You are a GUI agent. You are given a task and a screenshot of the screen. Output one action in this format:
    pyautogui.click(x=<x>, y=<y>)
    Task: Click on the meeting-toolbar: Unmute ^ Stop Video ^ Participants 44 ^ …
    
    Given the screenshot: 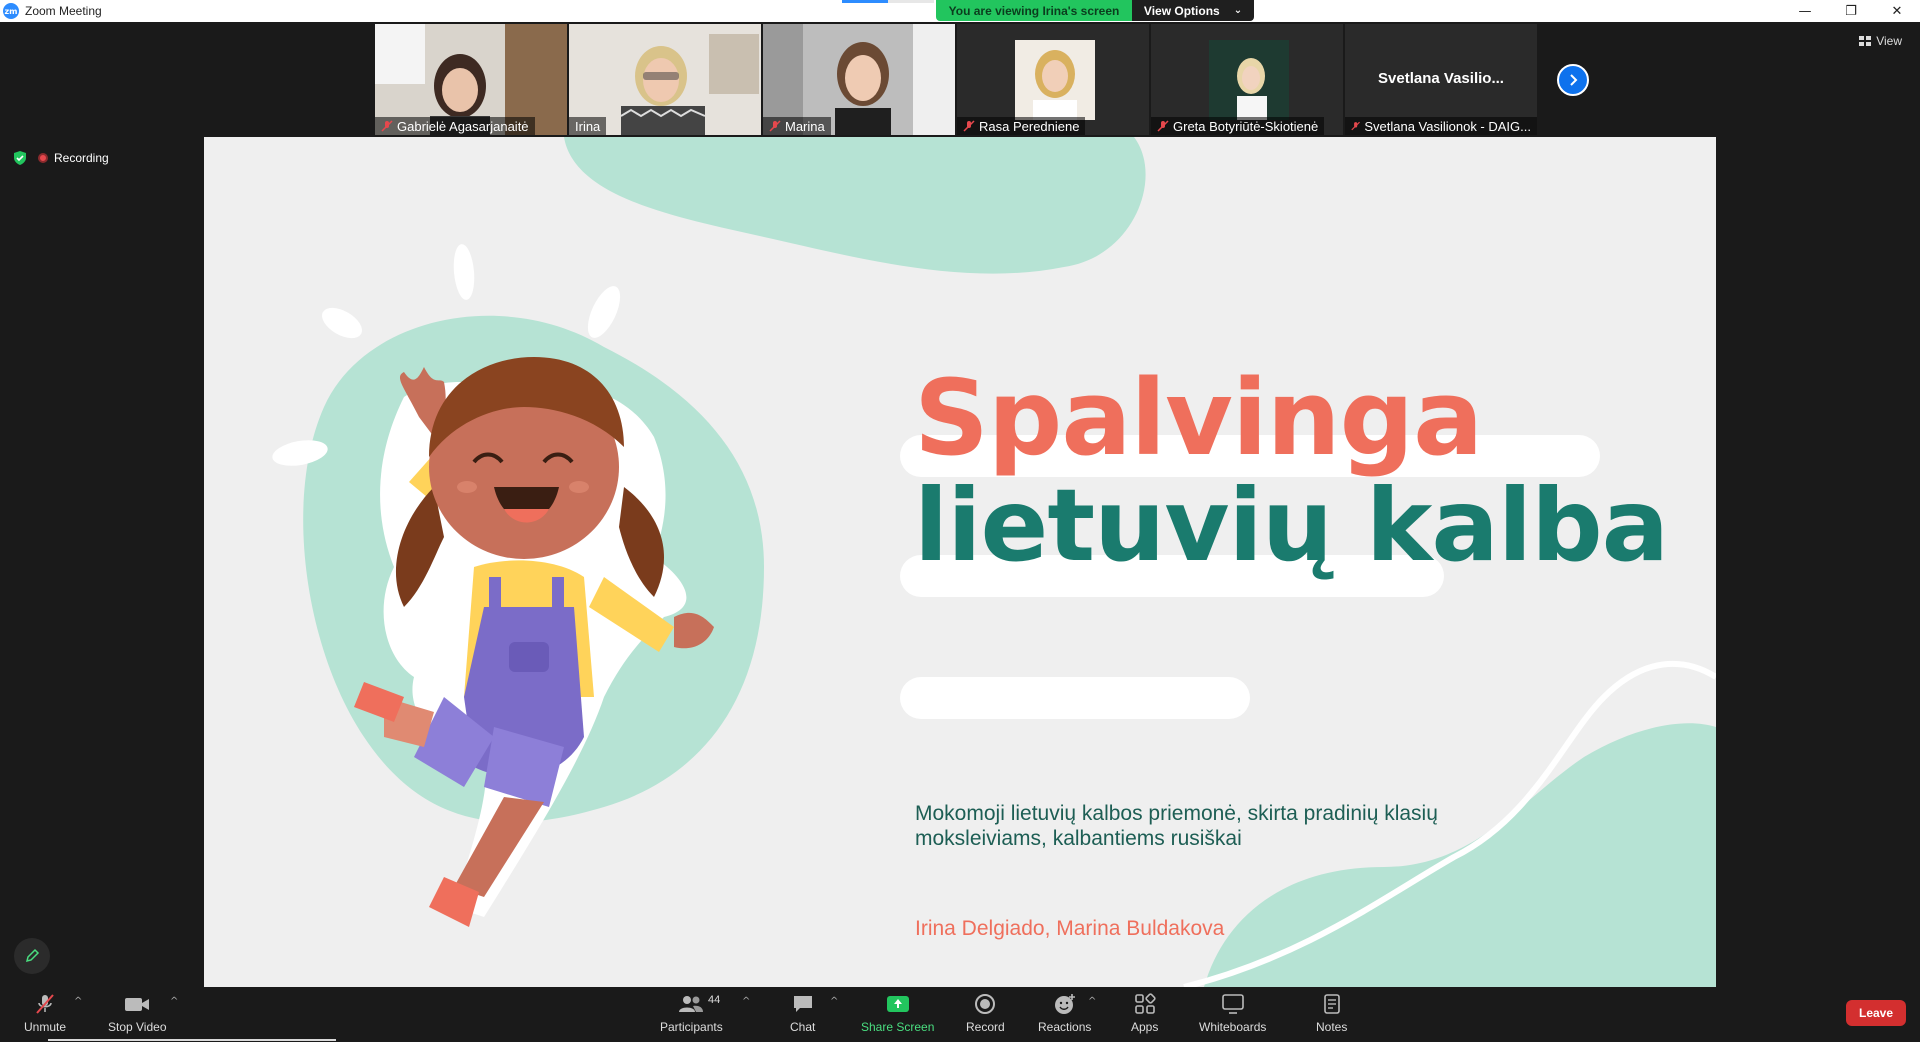 What is the action you would take?
    pyautogui.click(x=960, y=1016)
    